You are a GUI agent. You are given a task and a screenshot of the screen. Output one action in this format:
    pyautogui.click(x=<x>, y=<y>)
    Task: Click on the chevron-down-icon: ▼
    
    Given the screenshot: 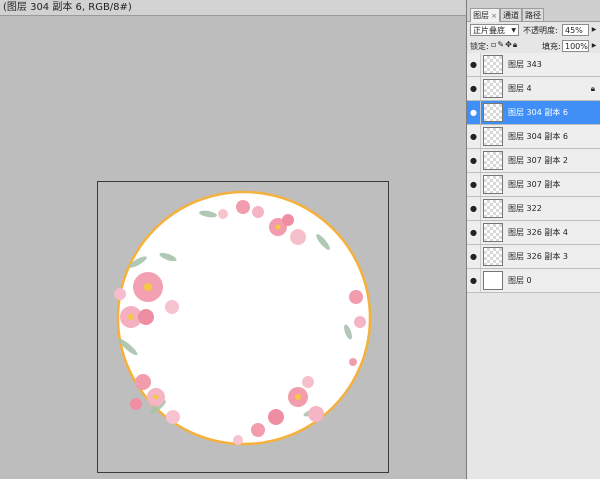 What is the action you would take?
    pyautogui.click(x=513, y=30)
    